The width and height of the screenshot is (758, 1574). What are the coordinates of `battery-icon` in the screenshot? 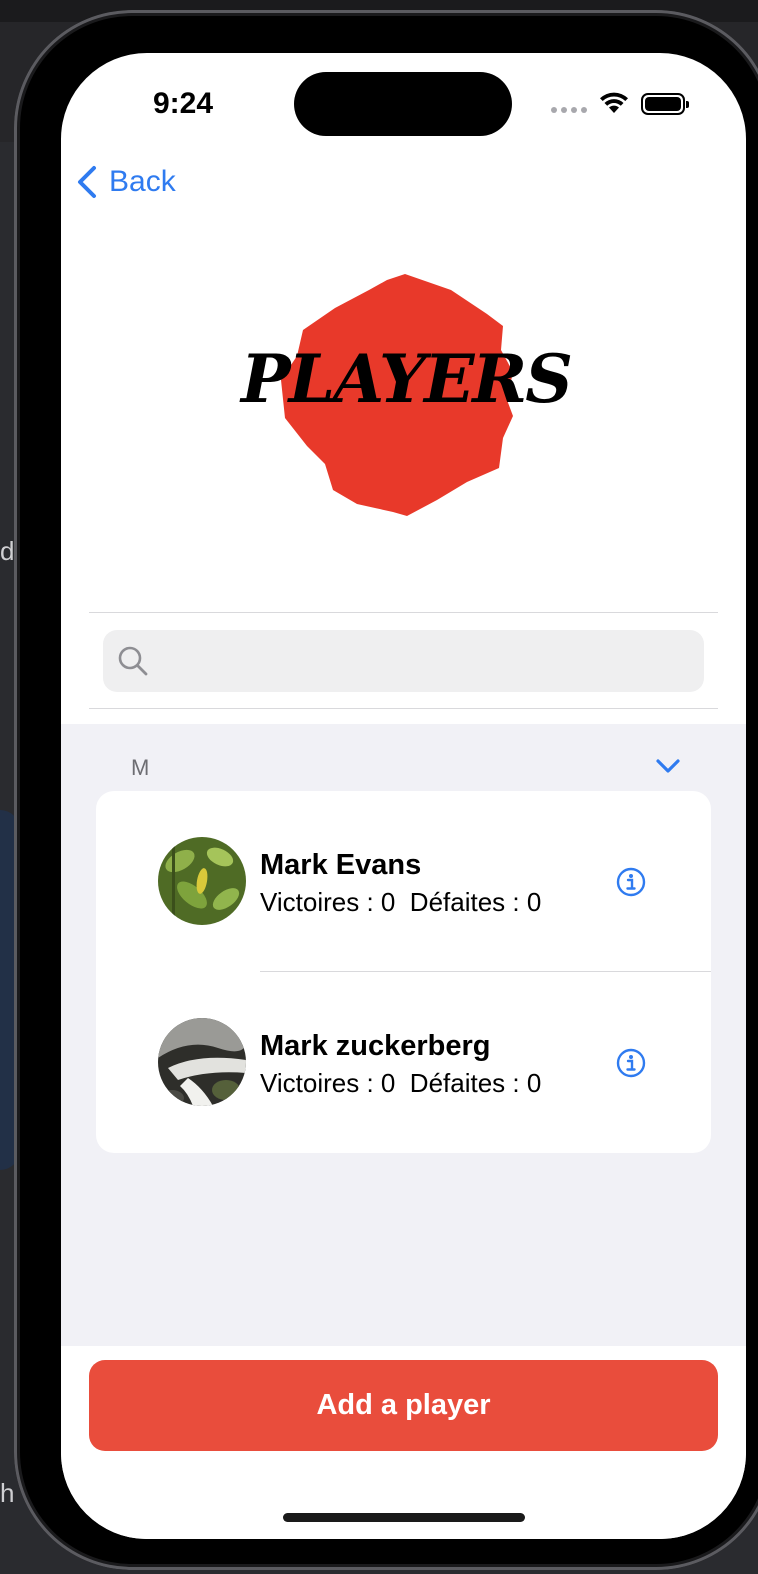 It's located at (665, 104).